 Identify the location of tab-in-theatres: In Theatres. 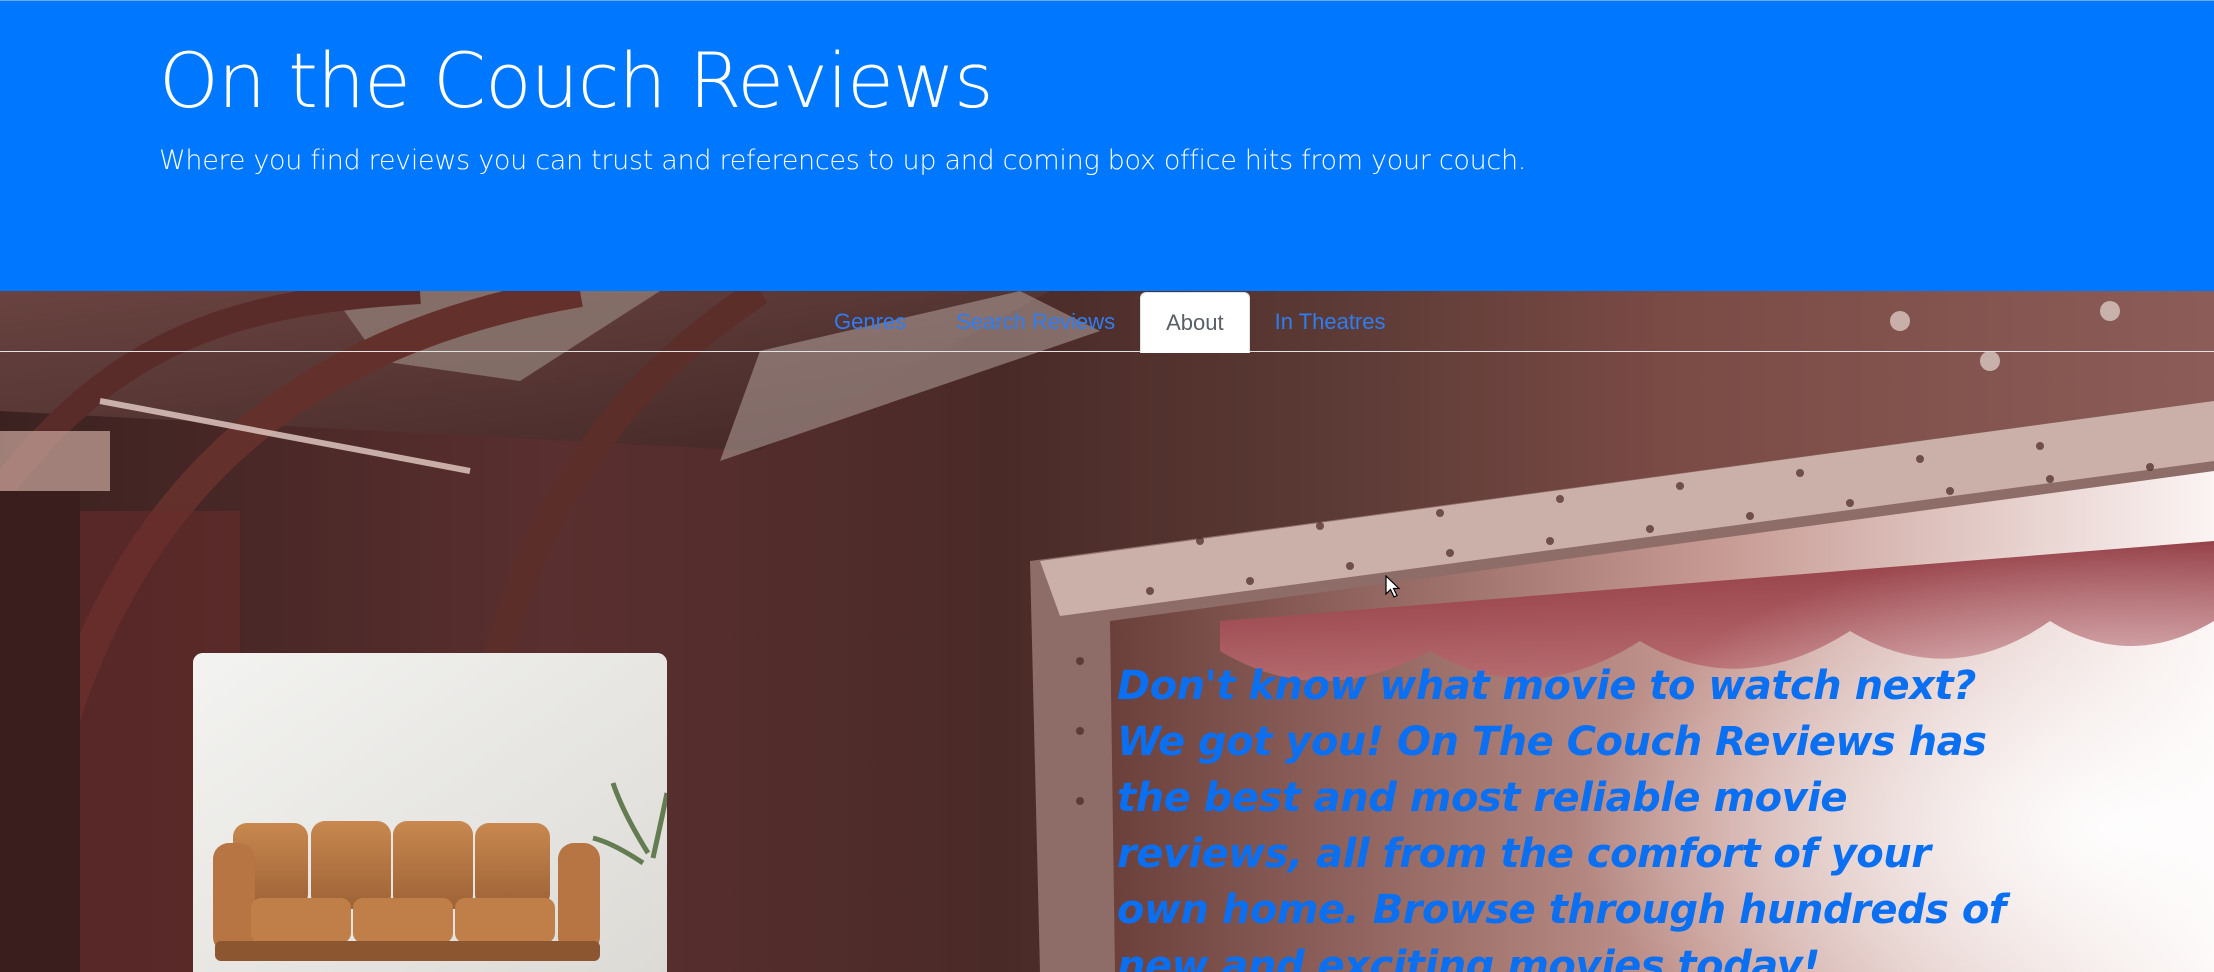
(1330, 322).